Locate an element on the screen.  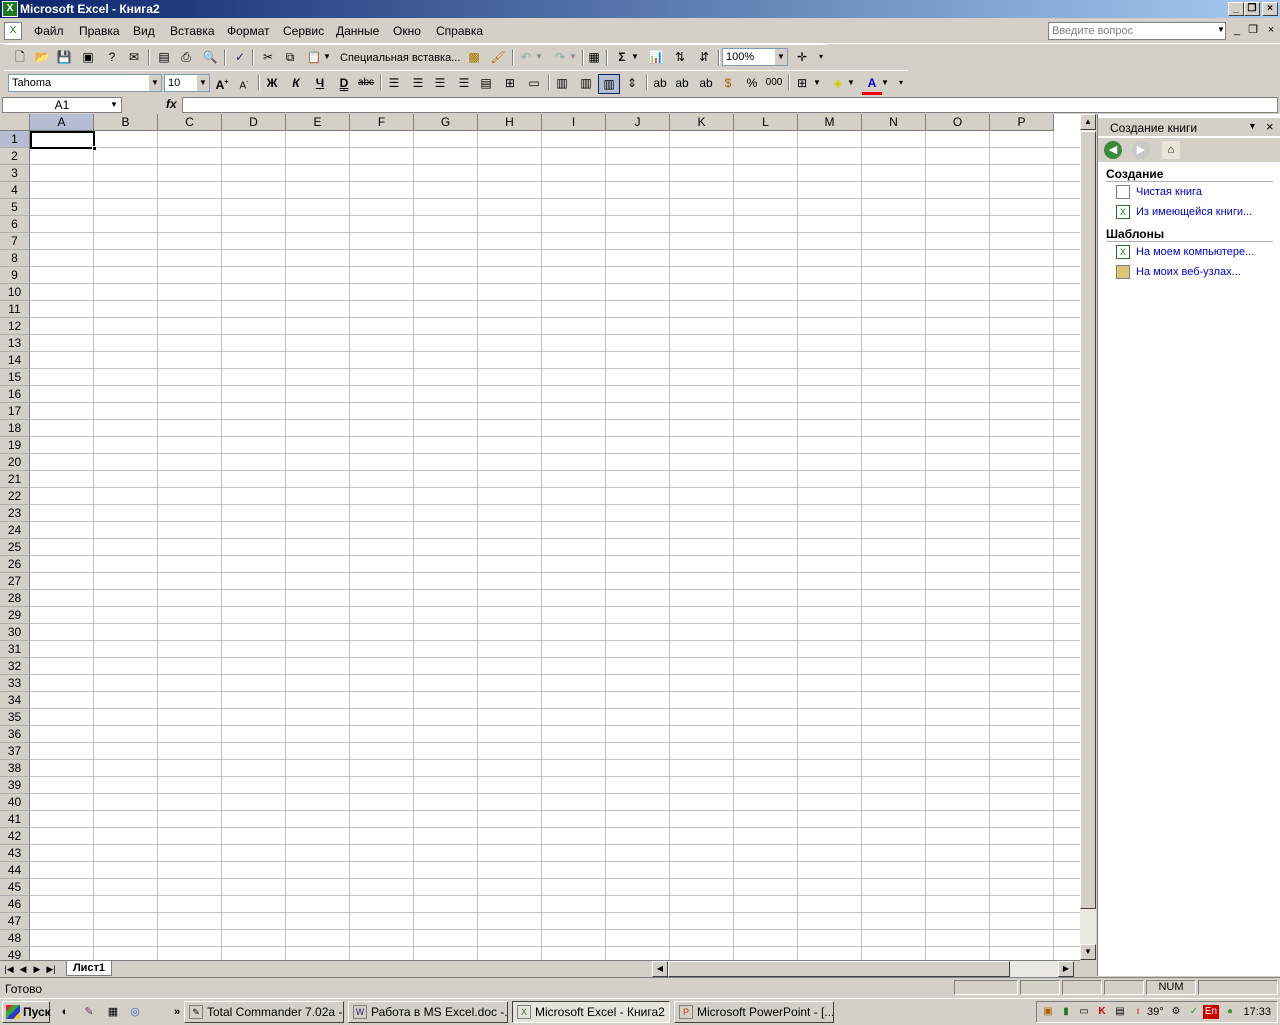
row-header: 24 is located at coordinates (15, 530).